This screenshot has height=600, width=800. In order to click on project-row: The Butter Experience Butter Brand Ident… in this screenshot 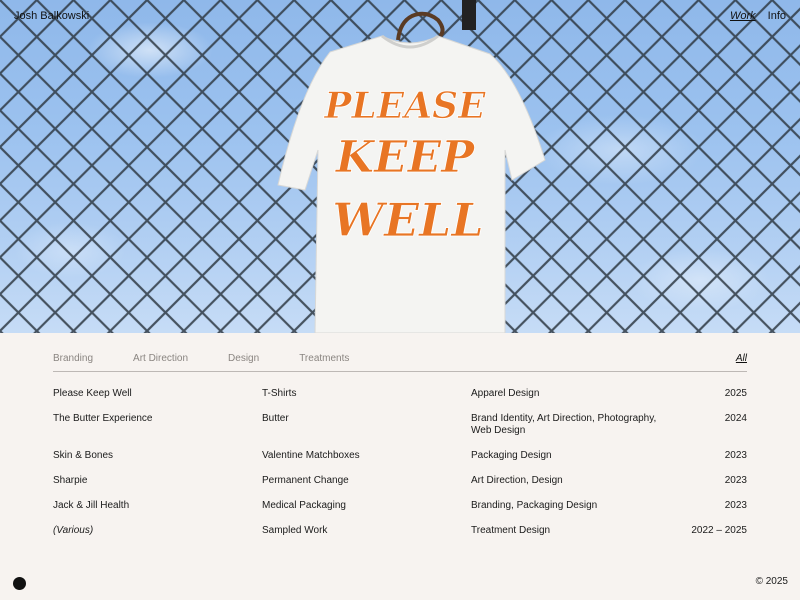, I will do `click(400, 431)`.